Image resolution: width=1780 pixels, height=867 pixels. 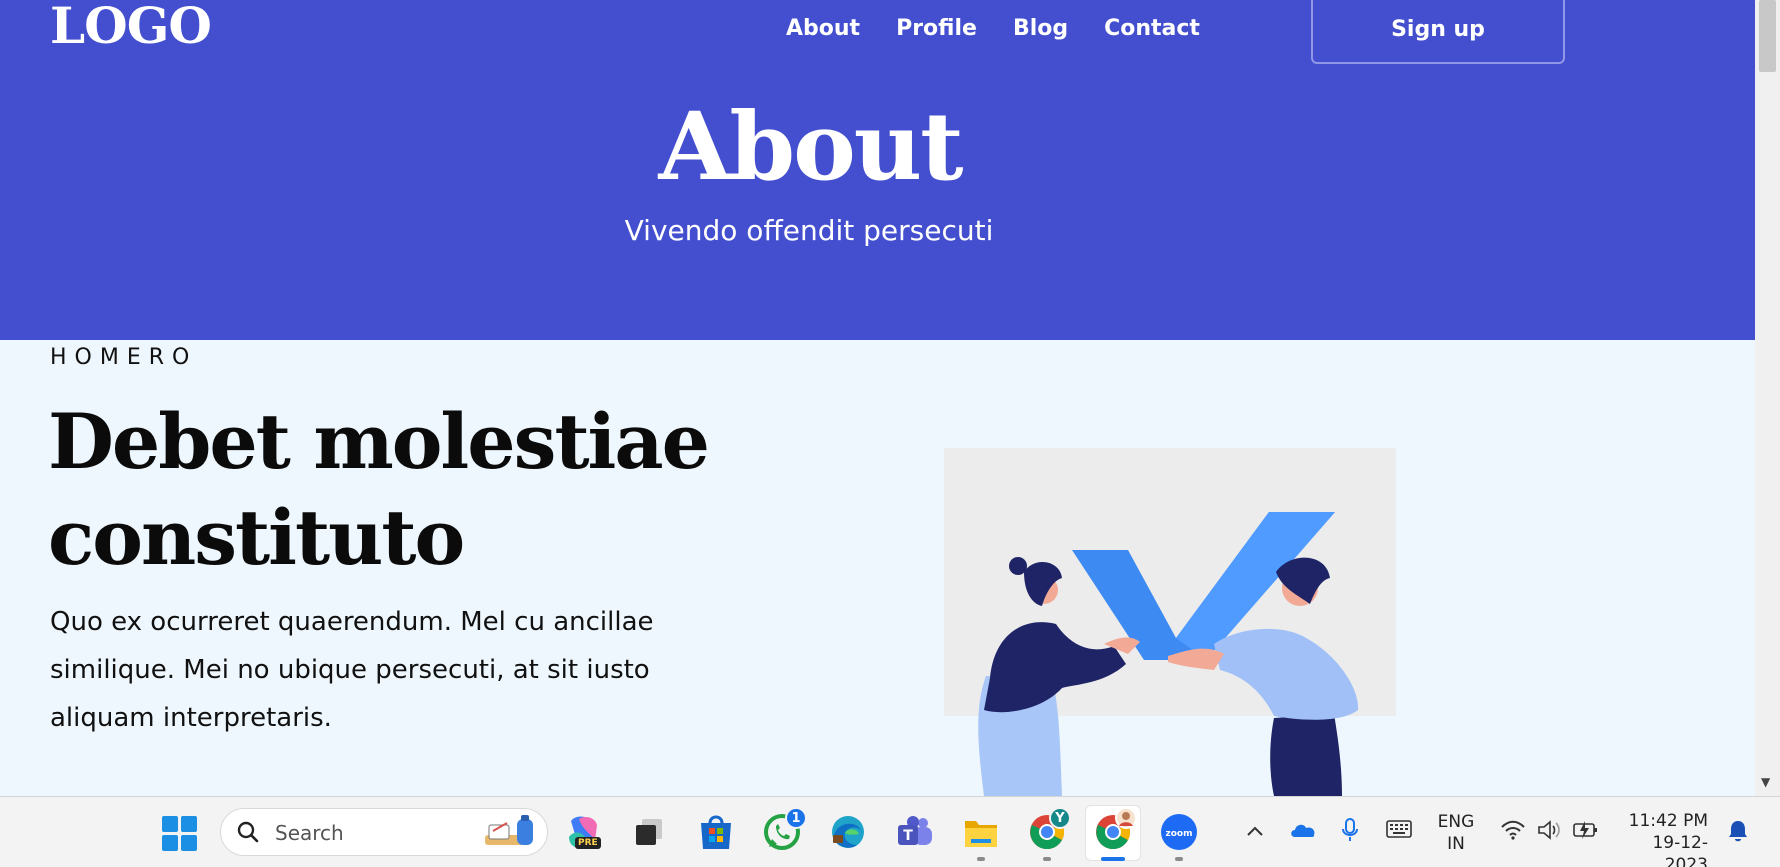 I want to click on zoom-icon: zoom, so click(x=1179, y=832).